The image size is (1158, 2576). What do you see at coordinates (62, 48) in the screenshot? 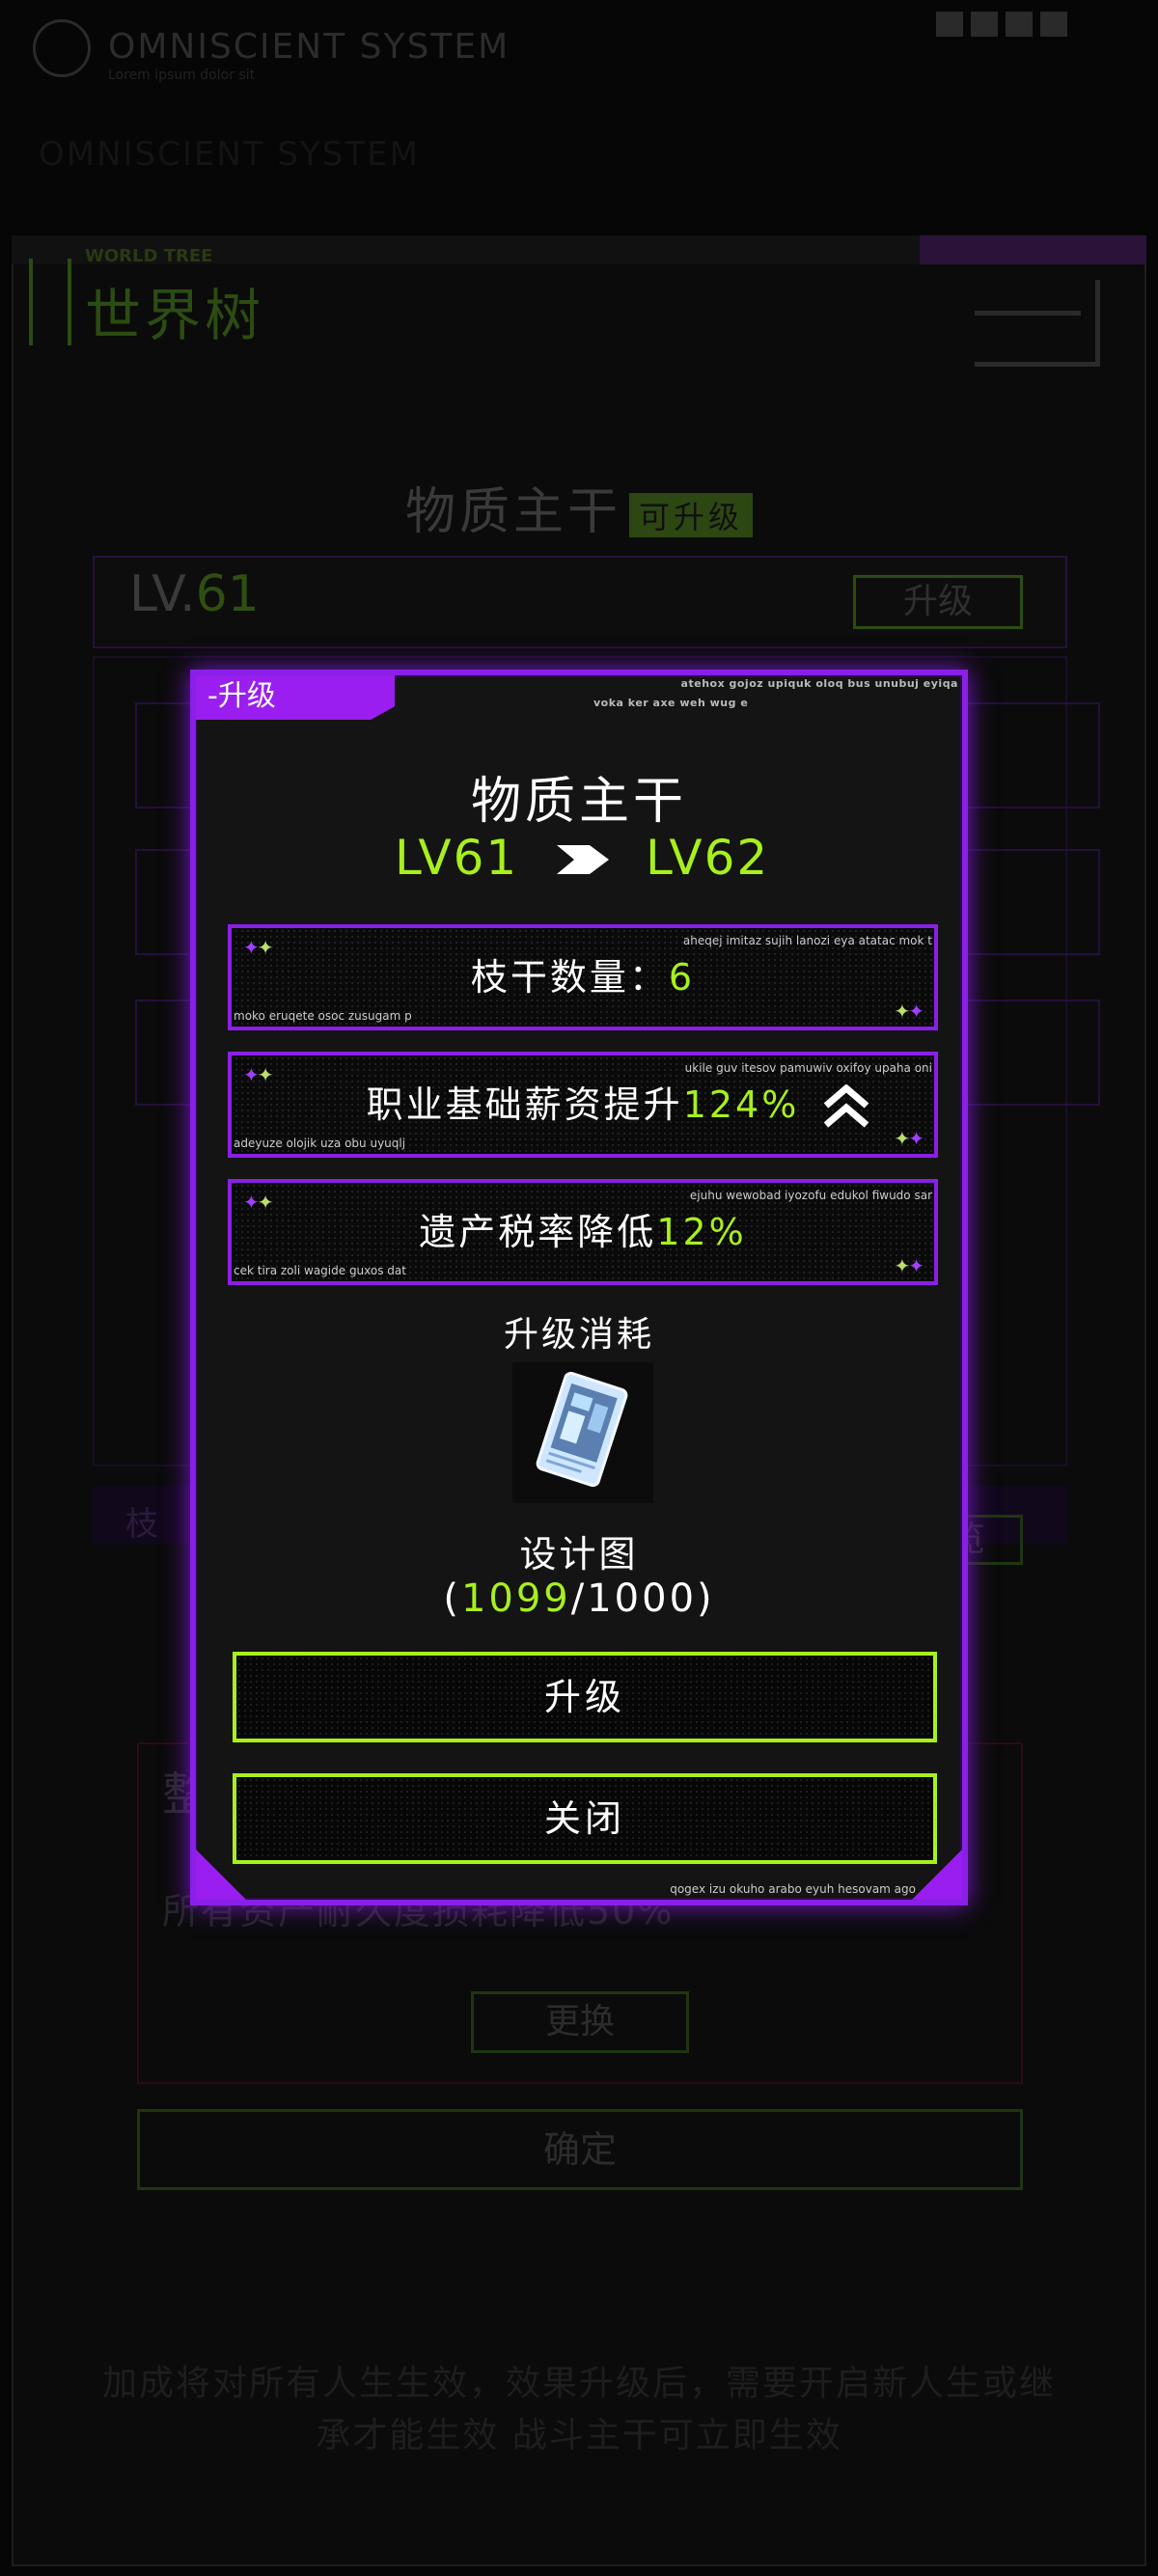
I see `system-logo-icon` at bounding box center [62, 48].